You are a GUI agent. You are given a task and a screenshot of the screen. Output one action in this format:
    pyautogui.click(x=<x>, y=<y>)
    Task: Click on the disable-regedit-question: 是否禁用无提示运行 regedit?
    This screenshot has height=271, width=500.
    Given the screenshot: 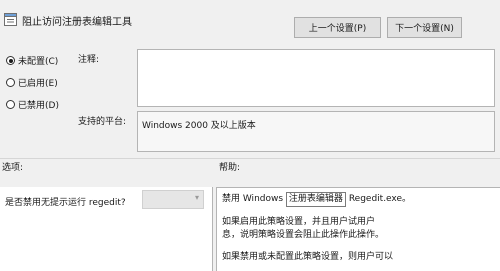 What is the action you would take?
    pyautogui.click(x=65, y=203)
    